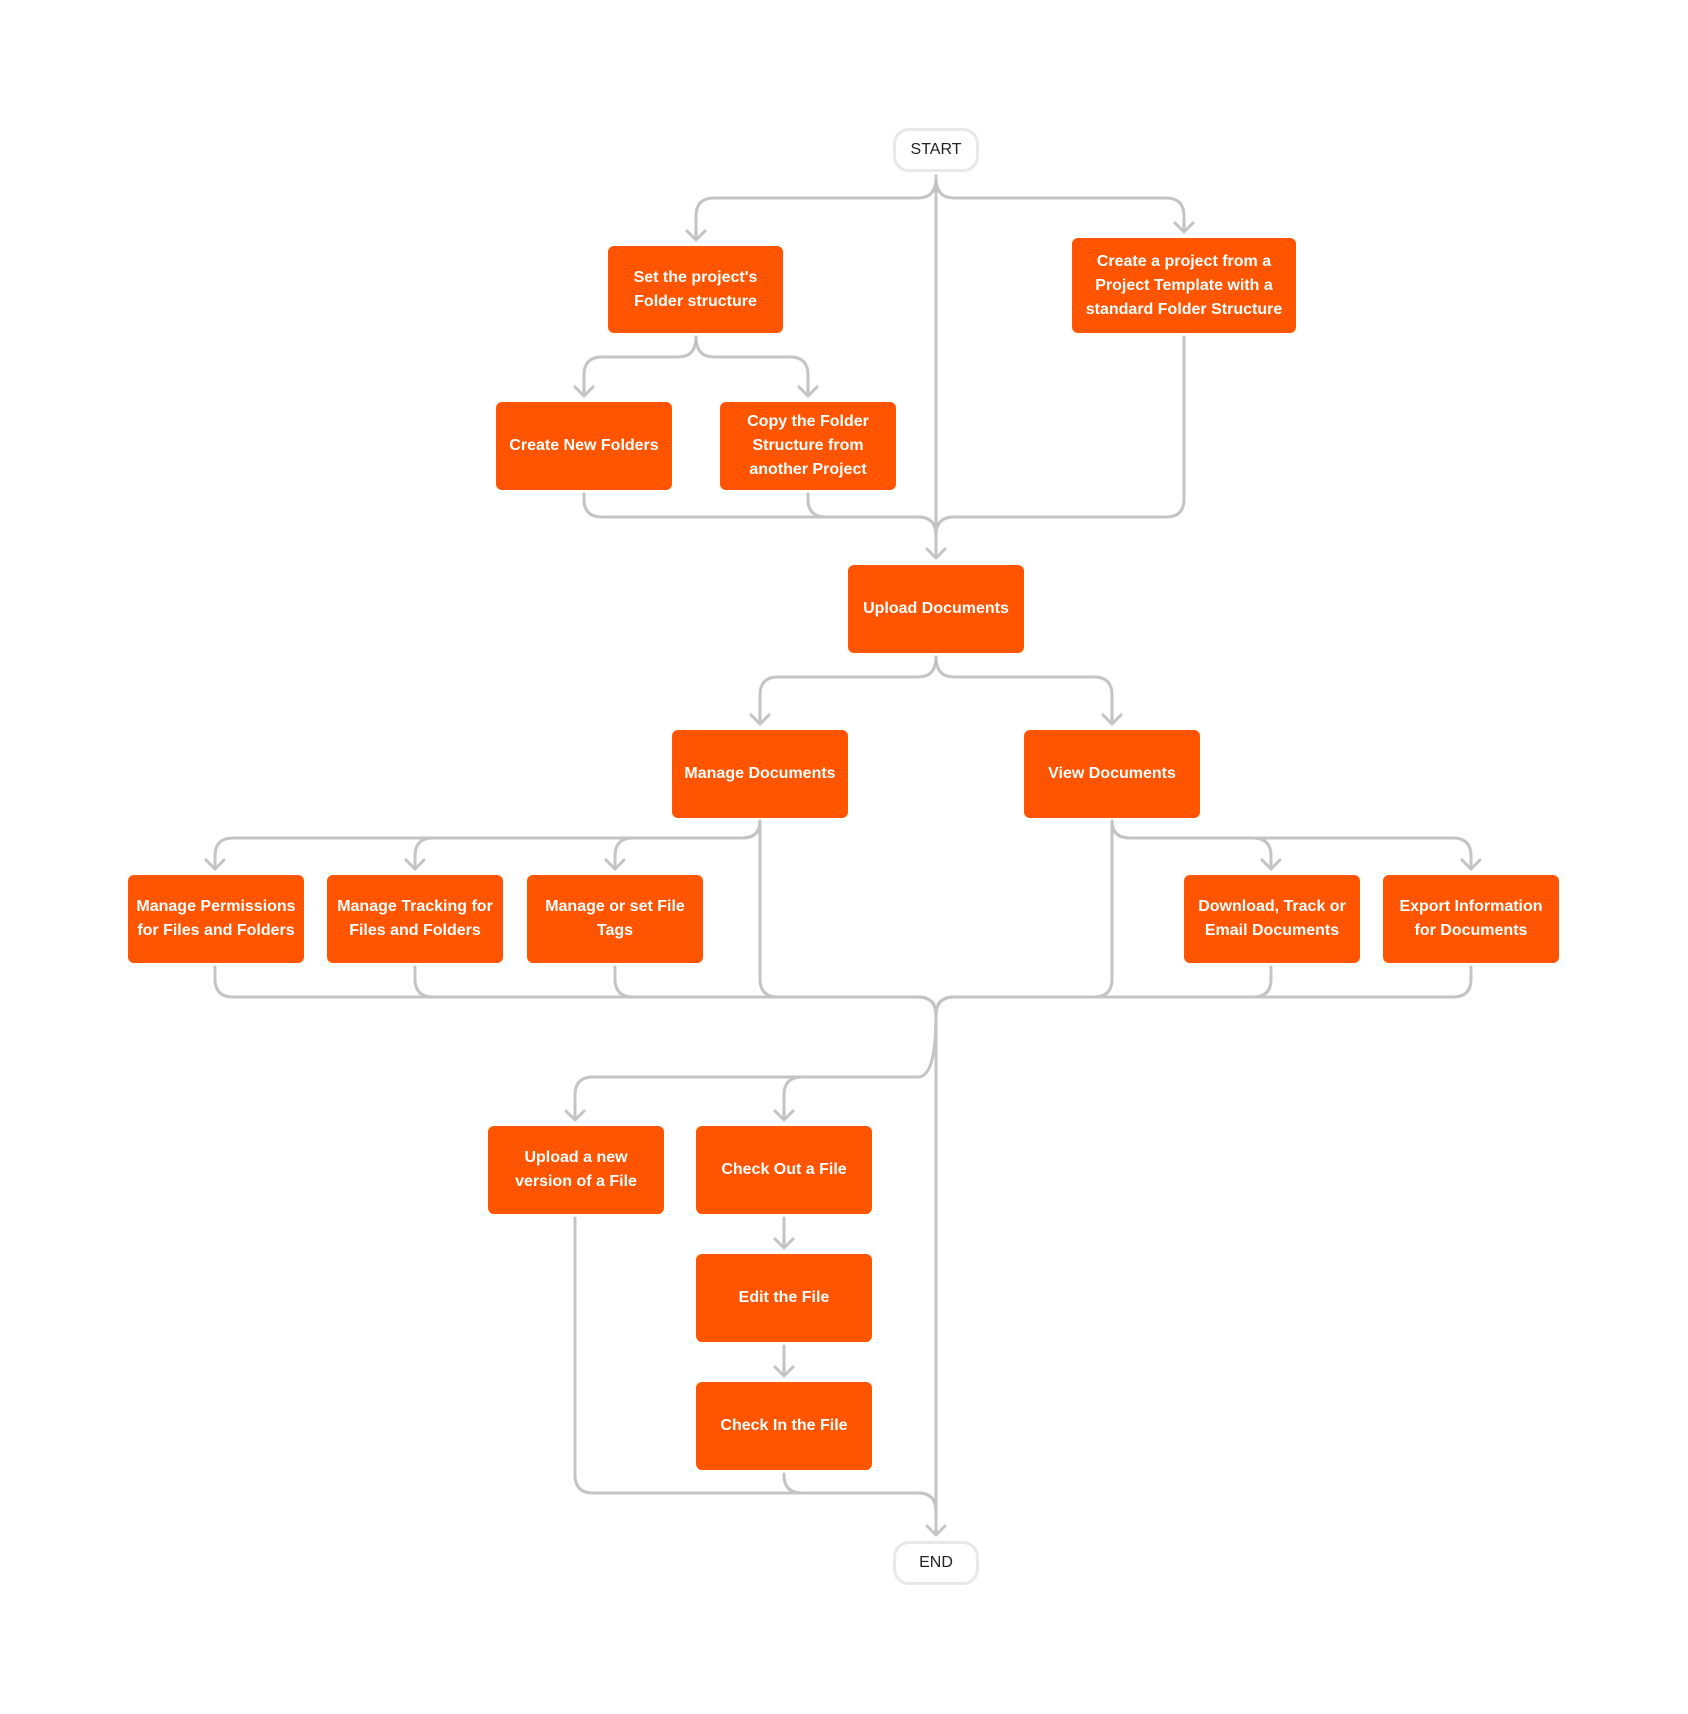 This screenshot has width=1688, height=1714. I want to click on connector-view-to-export, so click(1291, 845).